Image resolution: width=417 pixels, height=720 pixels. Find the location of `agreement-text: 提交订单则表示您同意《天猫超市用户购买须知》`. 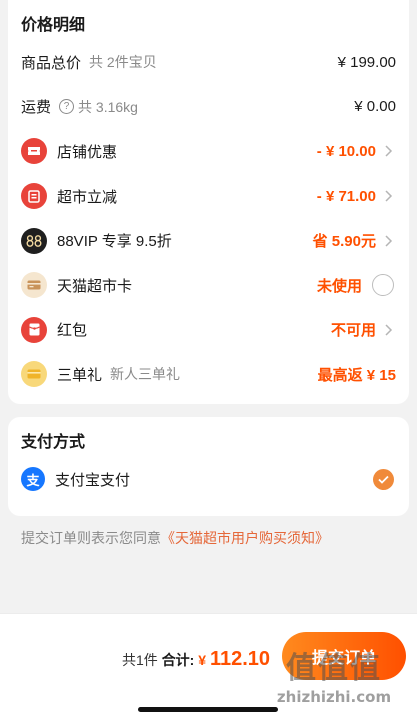

agreement-text: 提交订单则表示您同意《天猫超市用户购买须知》 is located at coordinates (208, 538).